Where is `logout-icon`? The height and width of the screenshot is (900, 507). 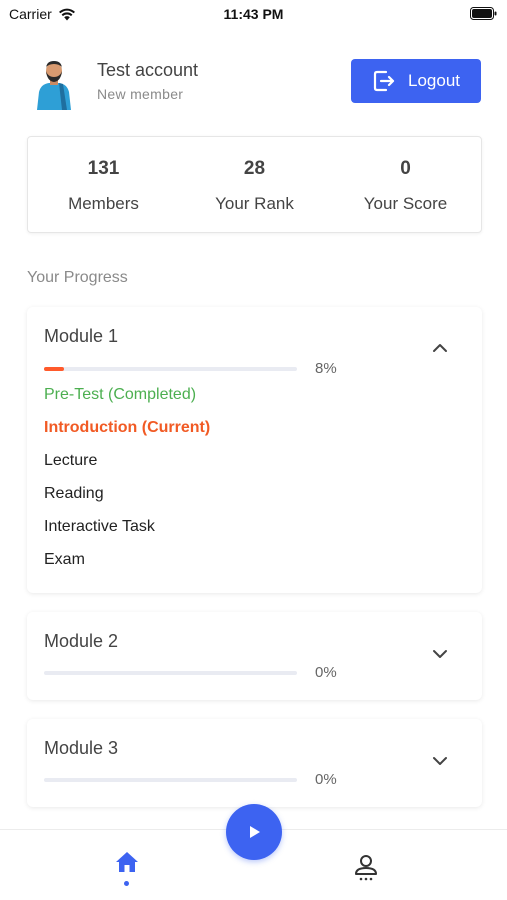
logout-icon is located at coordinates (384, 81).